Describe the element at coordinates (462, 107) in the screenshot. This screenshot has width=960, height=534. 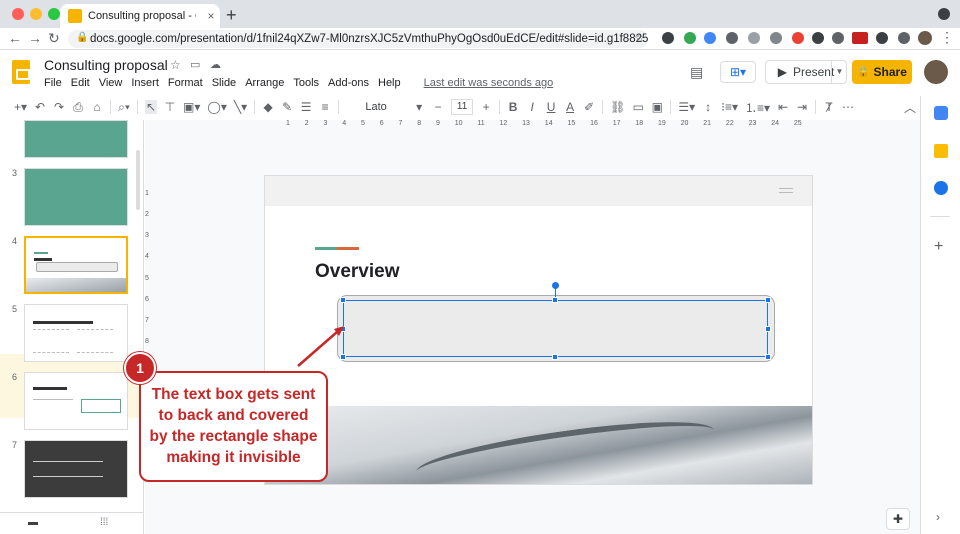
I see `font-size-input: 11` at that location.